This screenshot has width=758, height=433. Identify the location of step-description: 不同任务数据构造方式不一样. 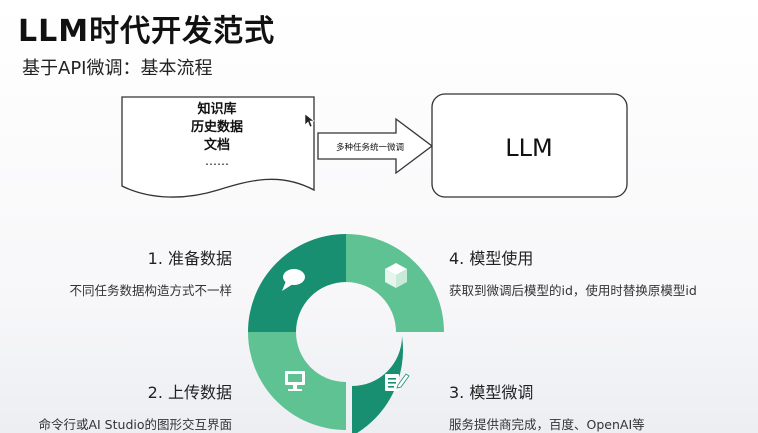
(150, 290).